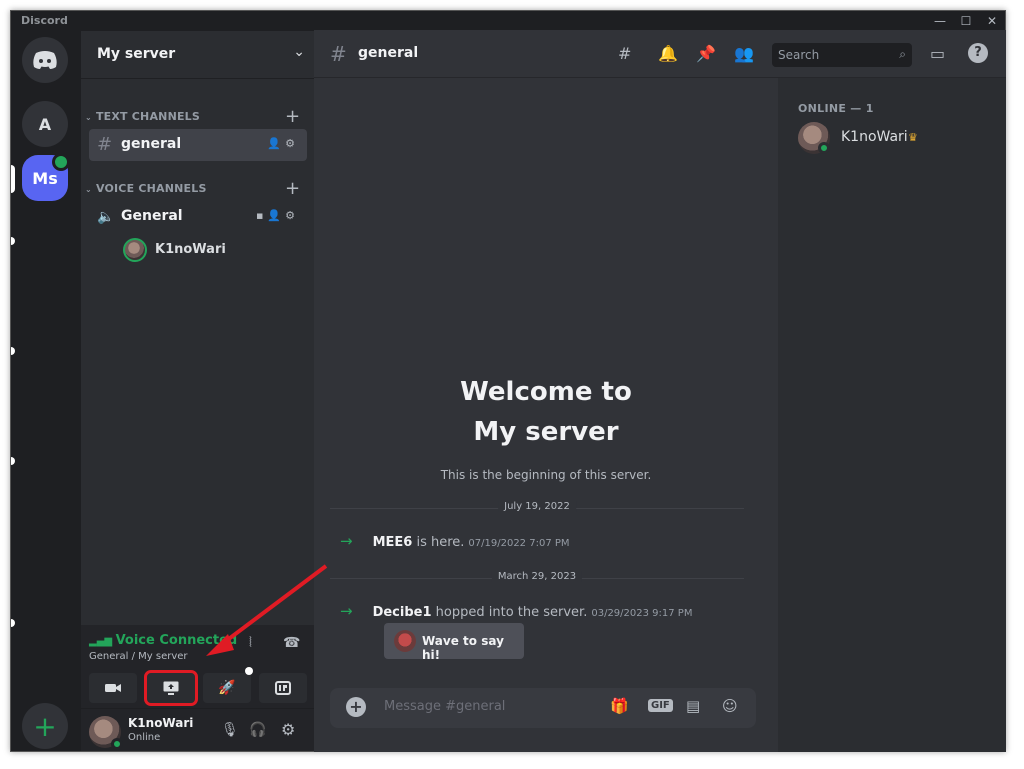 This screenshot has width=1024, height=769. I want to click on voice-channels-category: ⌄ VOICE CHANNELS +, so click(192, 188).